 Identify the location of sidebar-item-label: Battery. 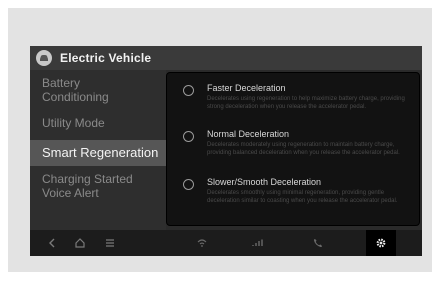
(61, 83).